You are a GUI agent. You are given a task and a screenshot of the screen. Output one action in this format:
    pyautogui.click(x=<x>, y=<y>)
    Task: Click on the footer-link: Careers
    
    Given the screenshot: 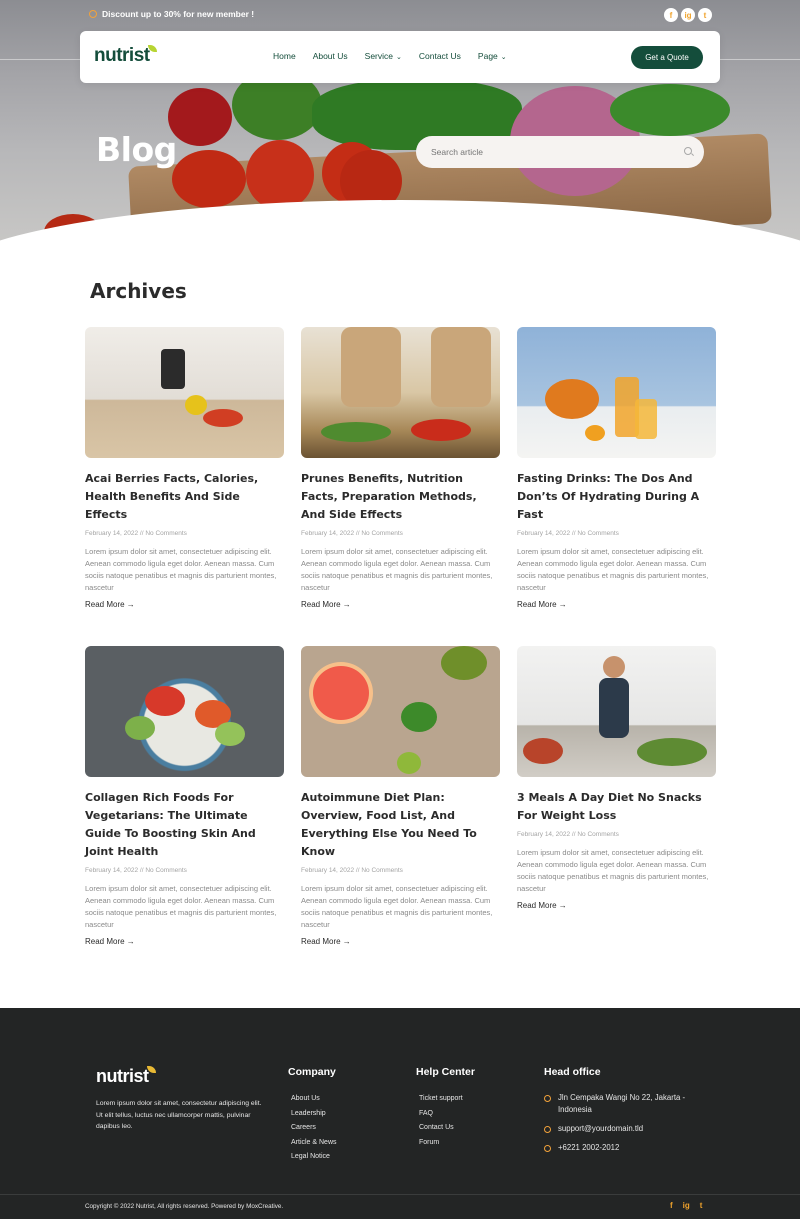 What is the action you would take?
    pyautogui.click(x=314, y=1128)
    